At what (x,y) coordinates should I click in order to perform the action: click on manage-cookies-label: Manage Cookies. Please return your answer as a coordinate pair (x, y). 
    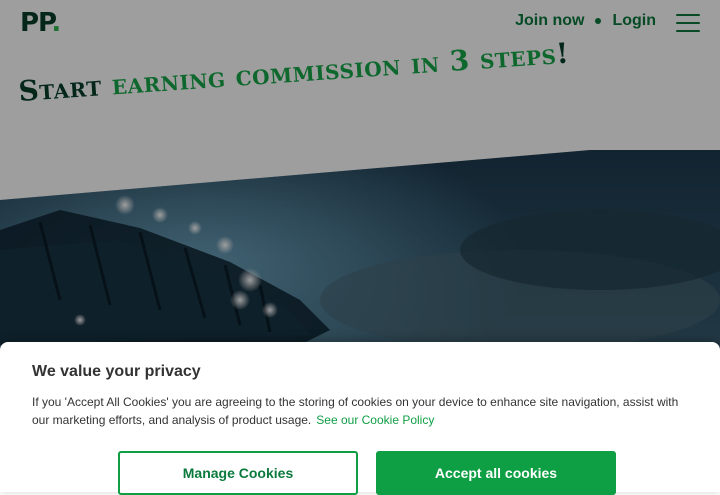
    Looking at the image, I should click on (238, 473).